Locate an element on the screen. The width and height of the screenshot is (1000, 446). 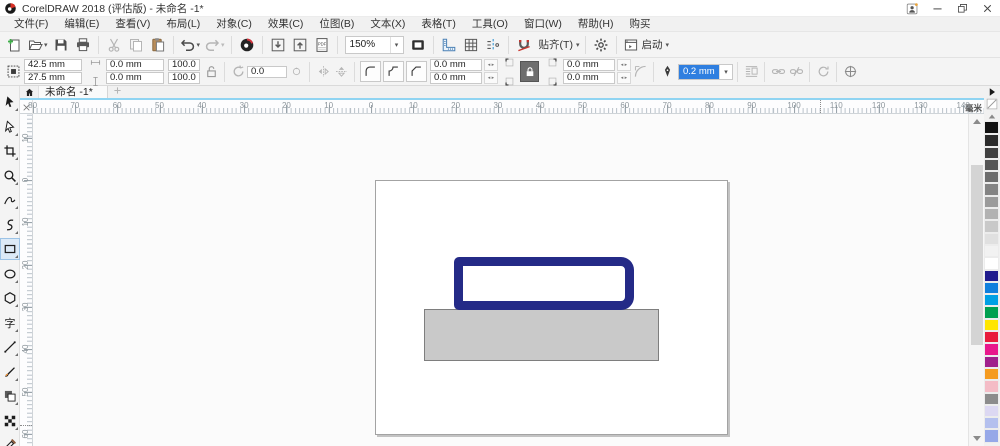
crop-tool is located at coordinates (10, 151).